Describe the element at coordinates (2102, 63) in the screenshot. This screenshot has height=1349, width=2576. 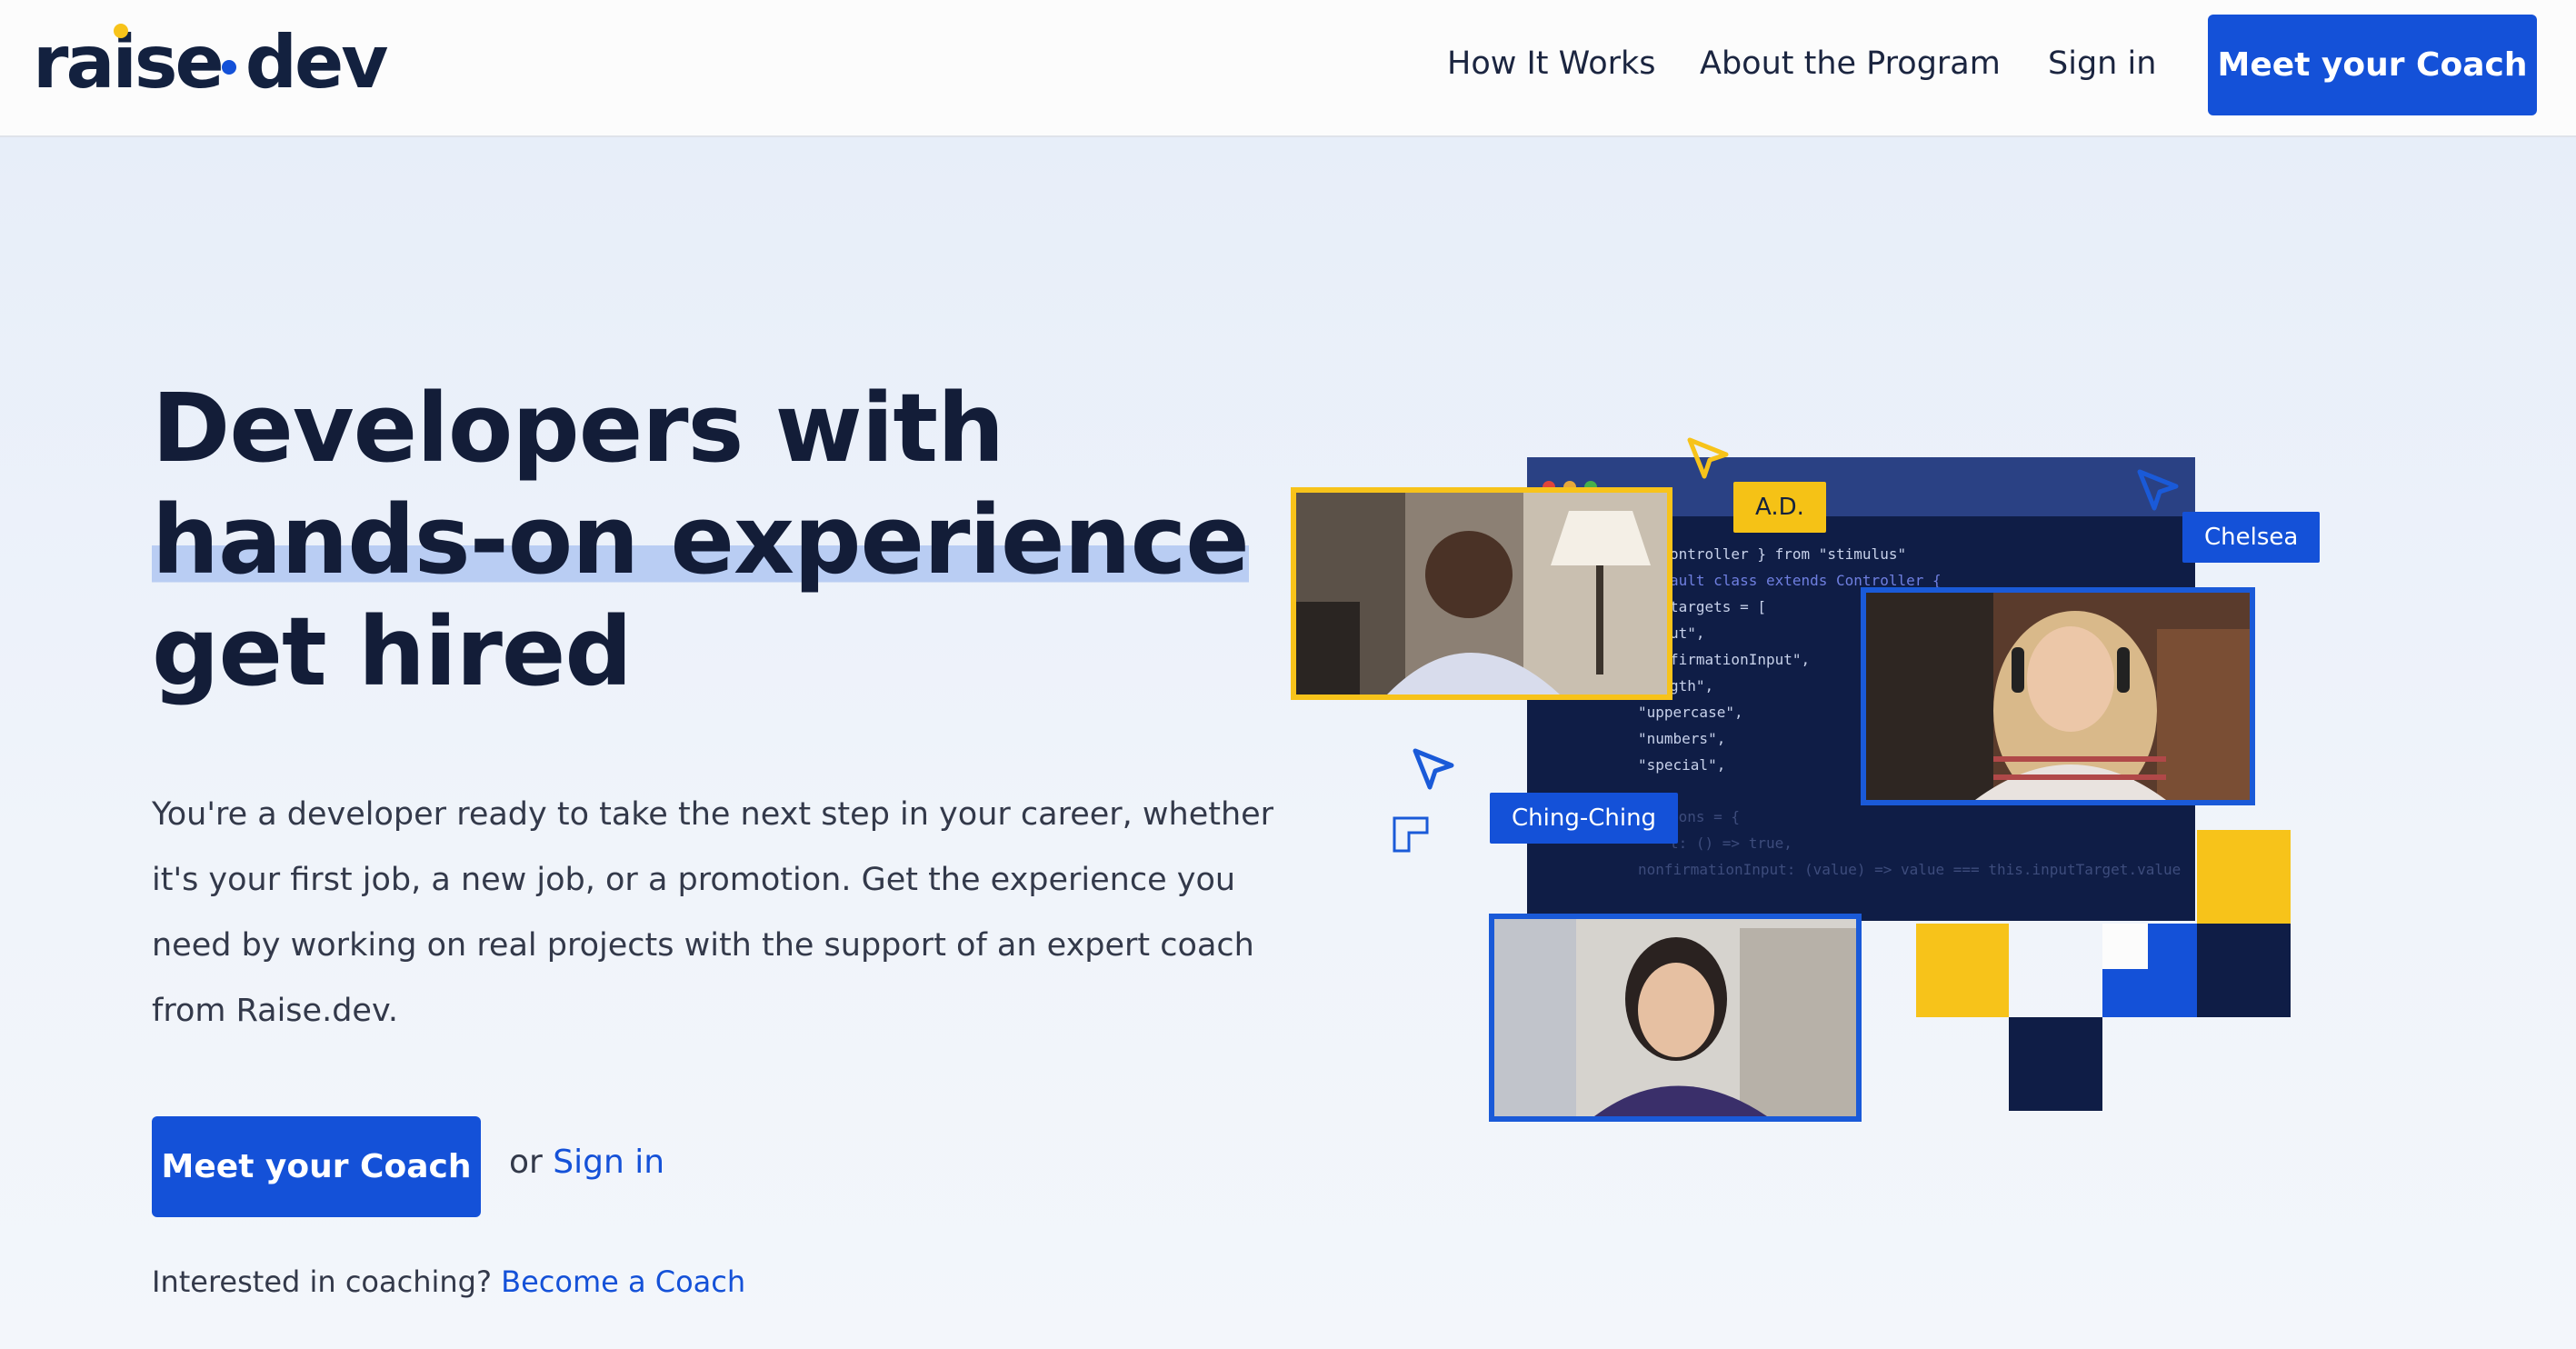
I see `nav-sign-in: Sign in` at that location.